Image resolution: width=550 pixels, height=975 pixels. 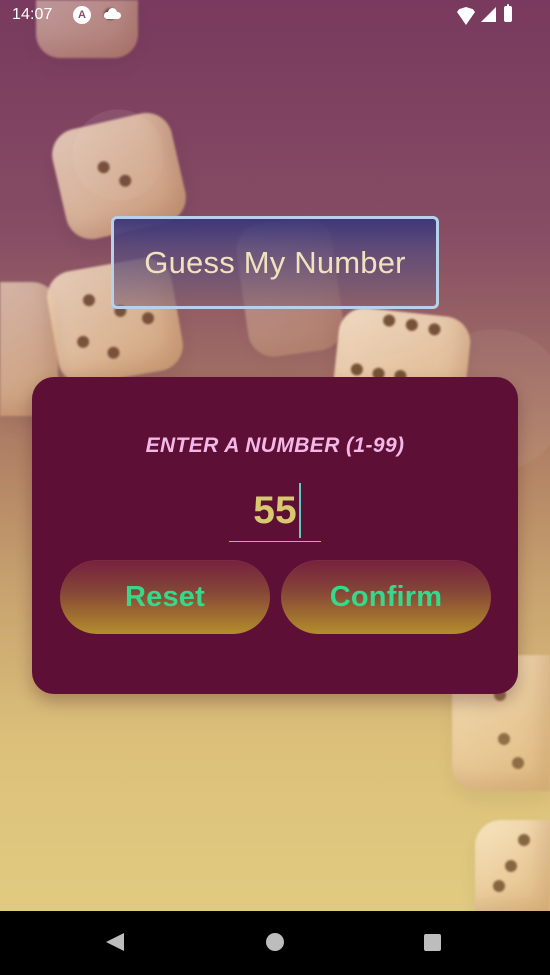 What do you see at coordinates (300, 510) in the screenshot?
I see `text-caret` at bounding box center [300, 510].